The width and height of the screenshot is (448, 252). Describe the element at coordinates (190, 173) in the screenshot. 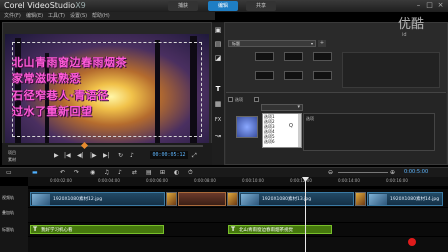

I see `speed-icon: ⏱` at that location.